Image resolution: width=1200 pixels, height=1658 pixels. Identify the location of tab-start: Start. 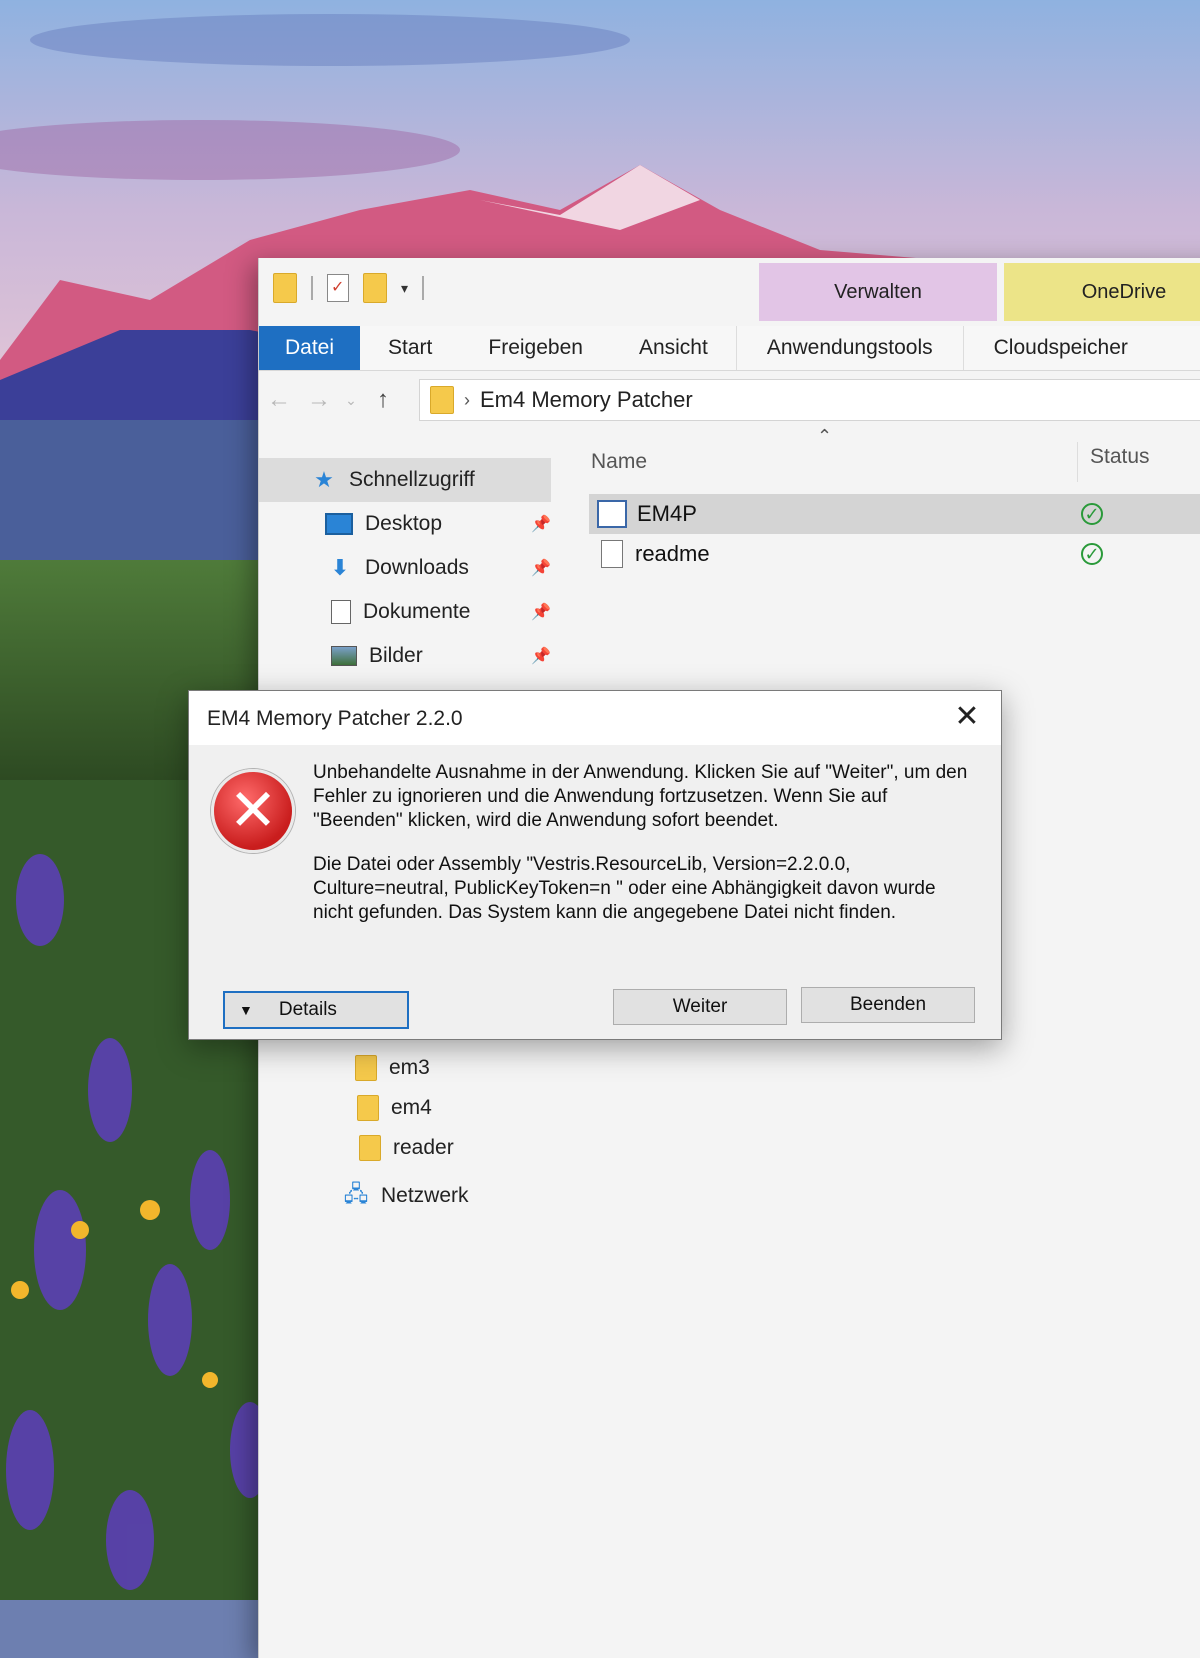
(410, 348).